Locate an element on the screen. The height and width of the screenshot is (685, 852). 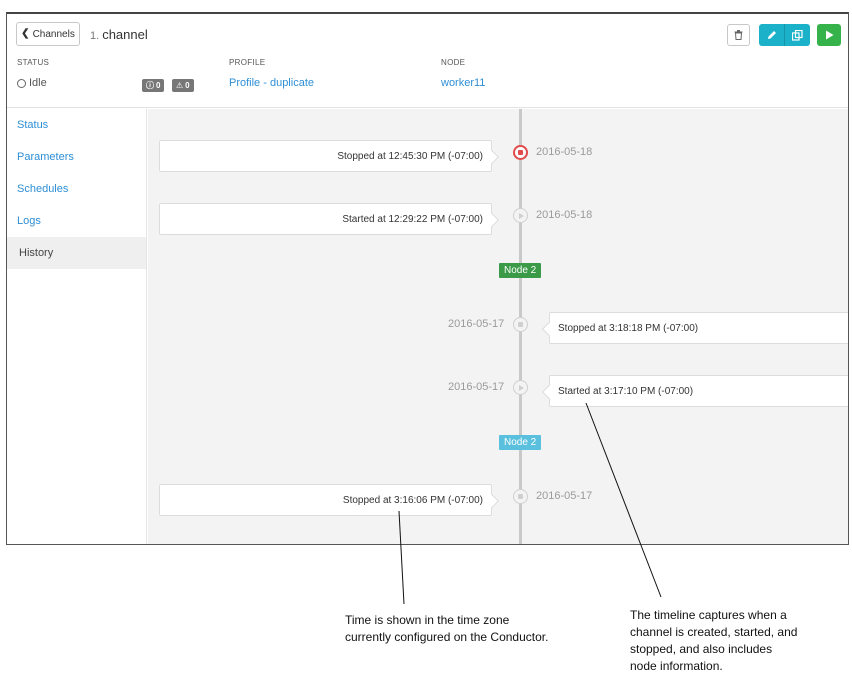
annotation-line: Time is shown in the time zone is located at coordinates (427, 620).